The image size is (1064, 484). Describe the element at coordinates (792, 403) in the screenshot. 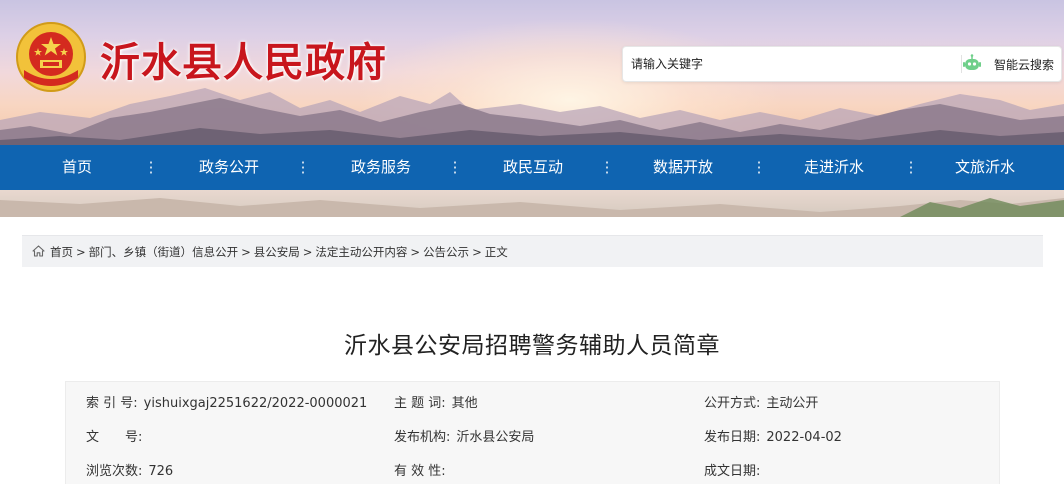

I see `meta-value: 主动公开` at that location.